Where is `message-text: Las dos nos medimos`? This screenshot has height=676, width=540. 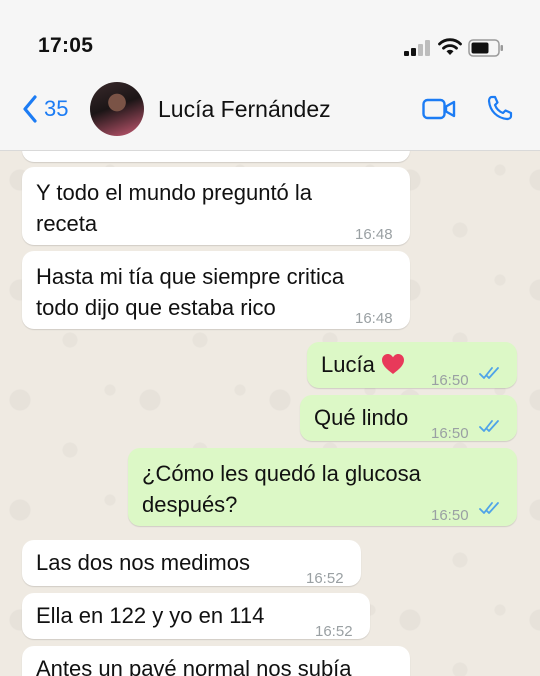
message-text: Las dos nos medimos is located at coordinates (143, 562).